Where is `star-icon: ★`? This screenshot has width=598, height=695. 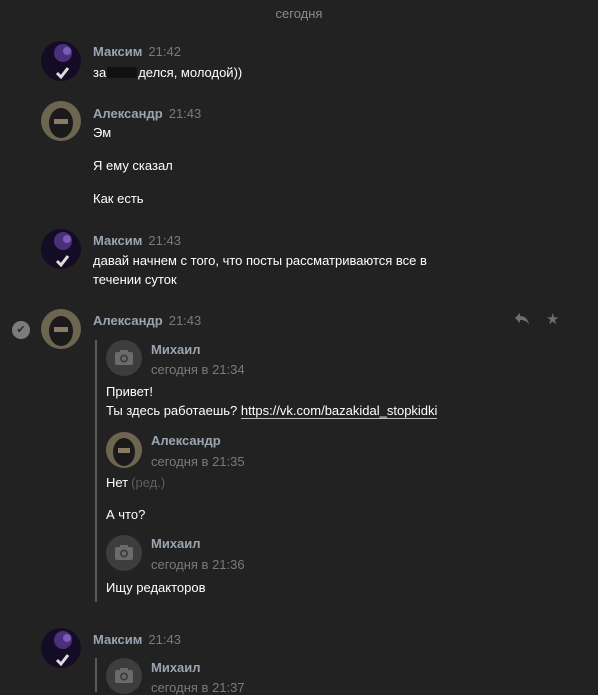
star-icon: ★ is located at coordinates (552, 319).